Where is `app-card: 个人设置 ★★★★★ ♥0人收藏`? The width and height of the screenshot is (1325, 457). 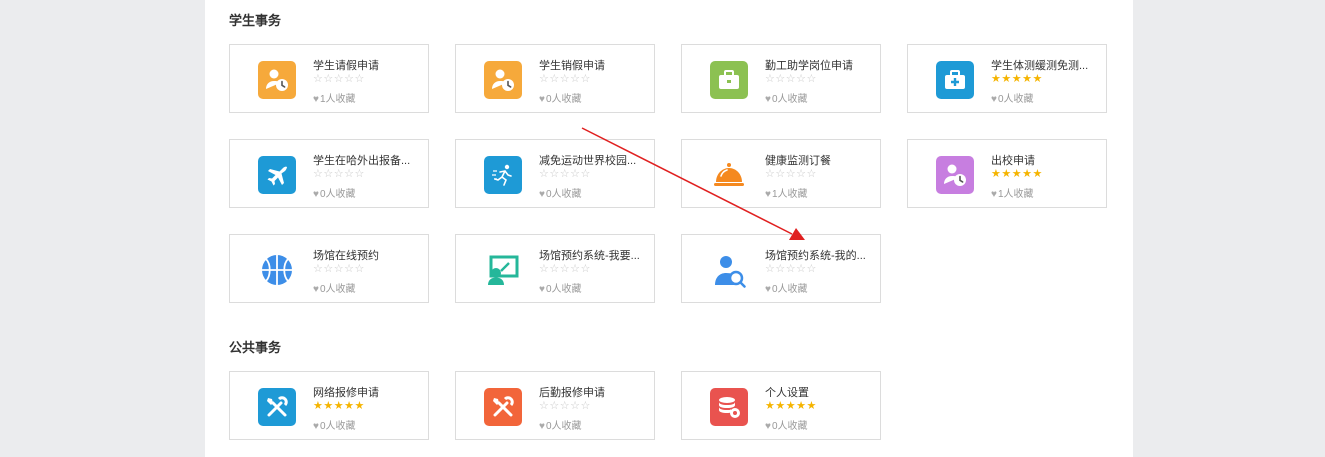
app-card: 个人设置 ★★★★★ ♥0人收藏 is located at coordinates (781, 405).